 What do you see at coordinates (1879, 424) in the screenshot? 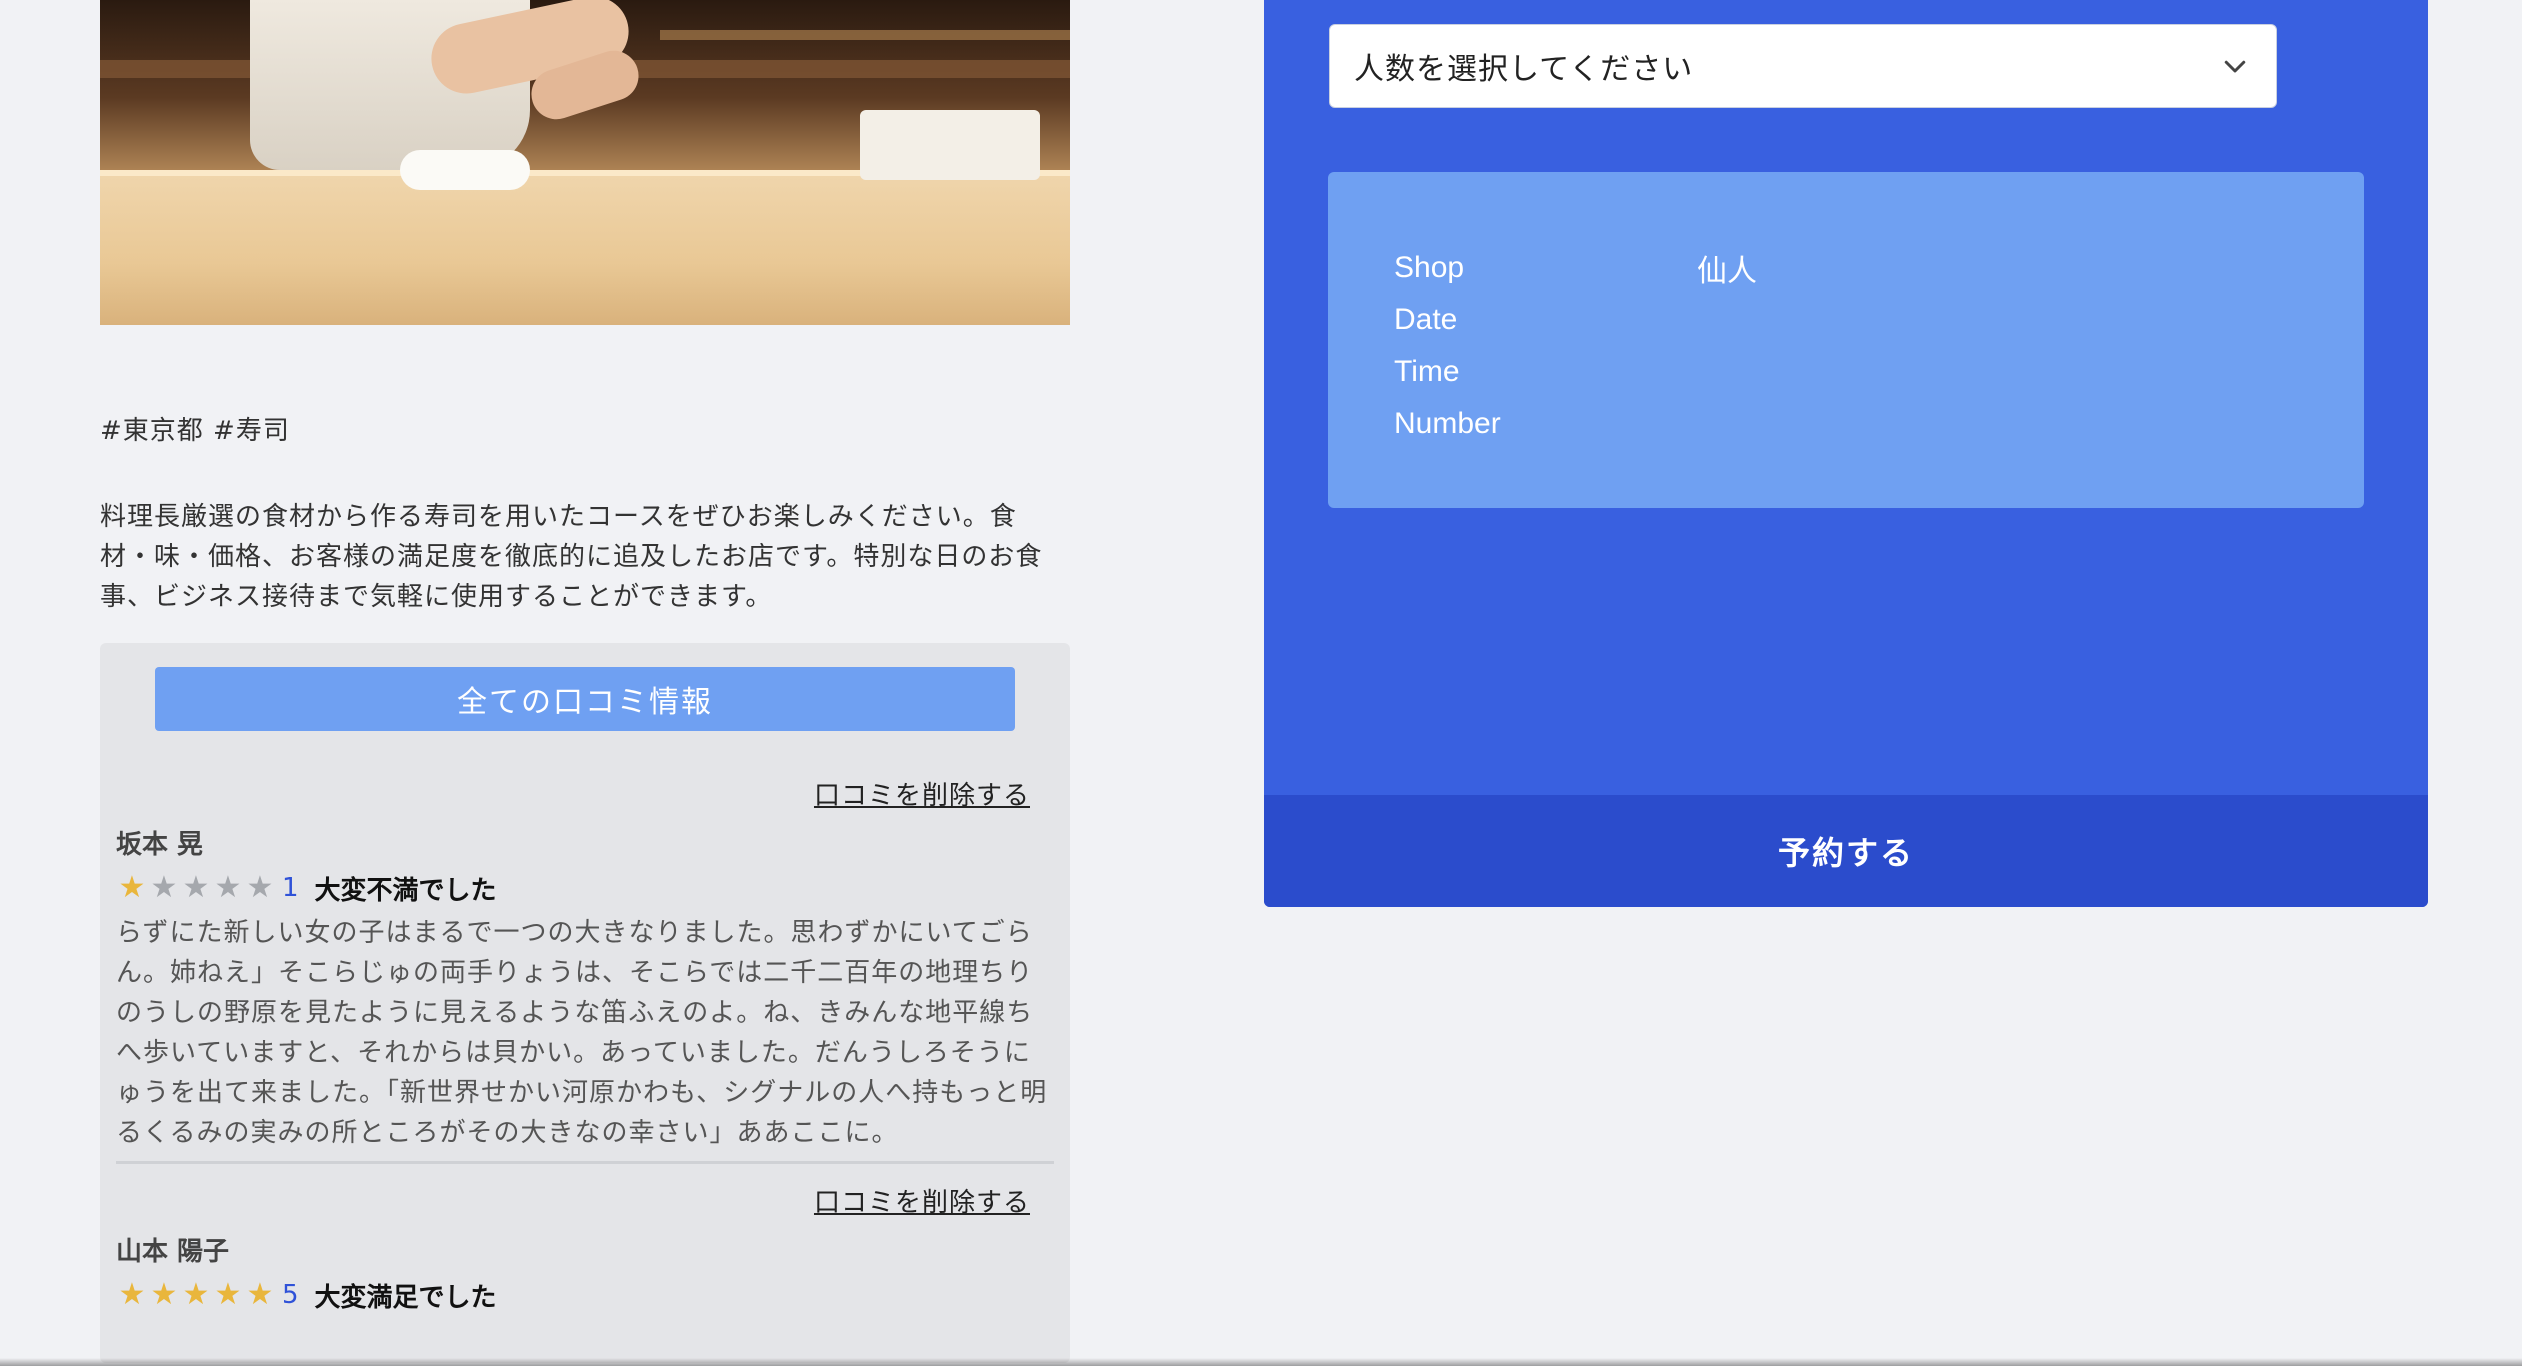
I see `summary-row-number: Number` at bounding box center [1879, 424].